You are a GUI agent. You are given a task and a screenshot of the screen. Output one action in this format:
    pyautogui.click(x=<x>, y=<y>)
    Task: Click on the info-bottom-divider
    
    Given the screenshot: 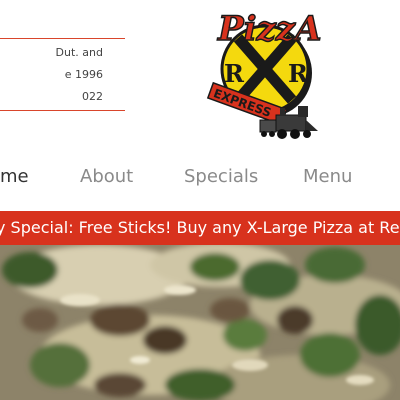 What is the action you would take?
    pyautogui.click(x=62, y=110)
    